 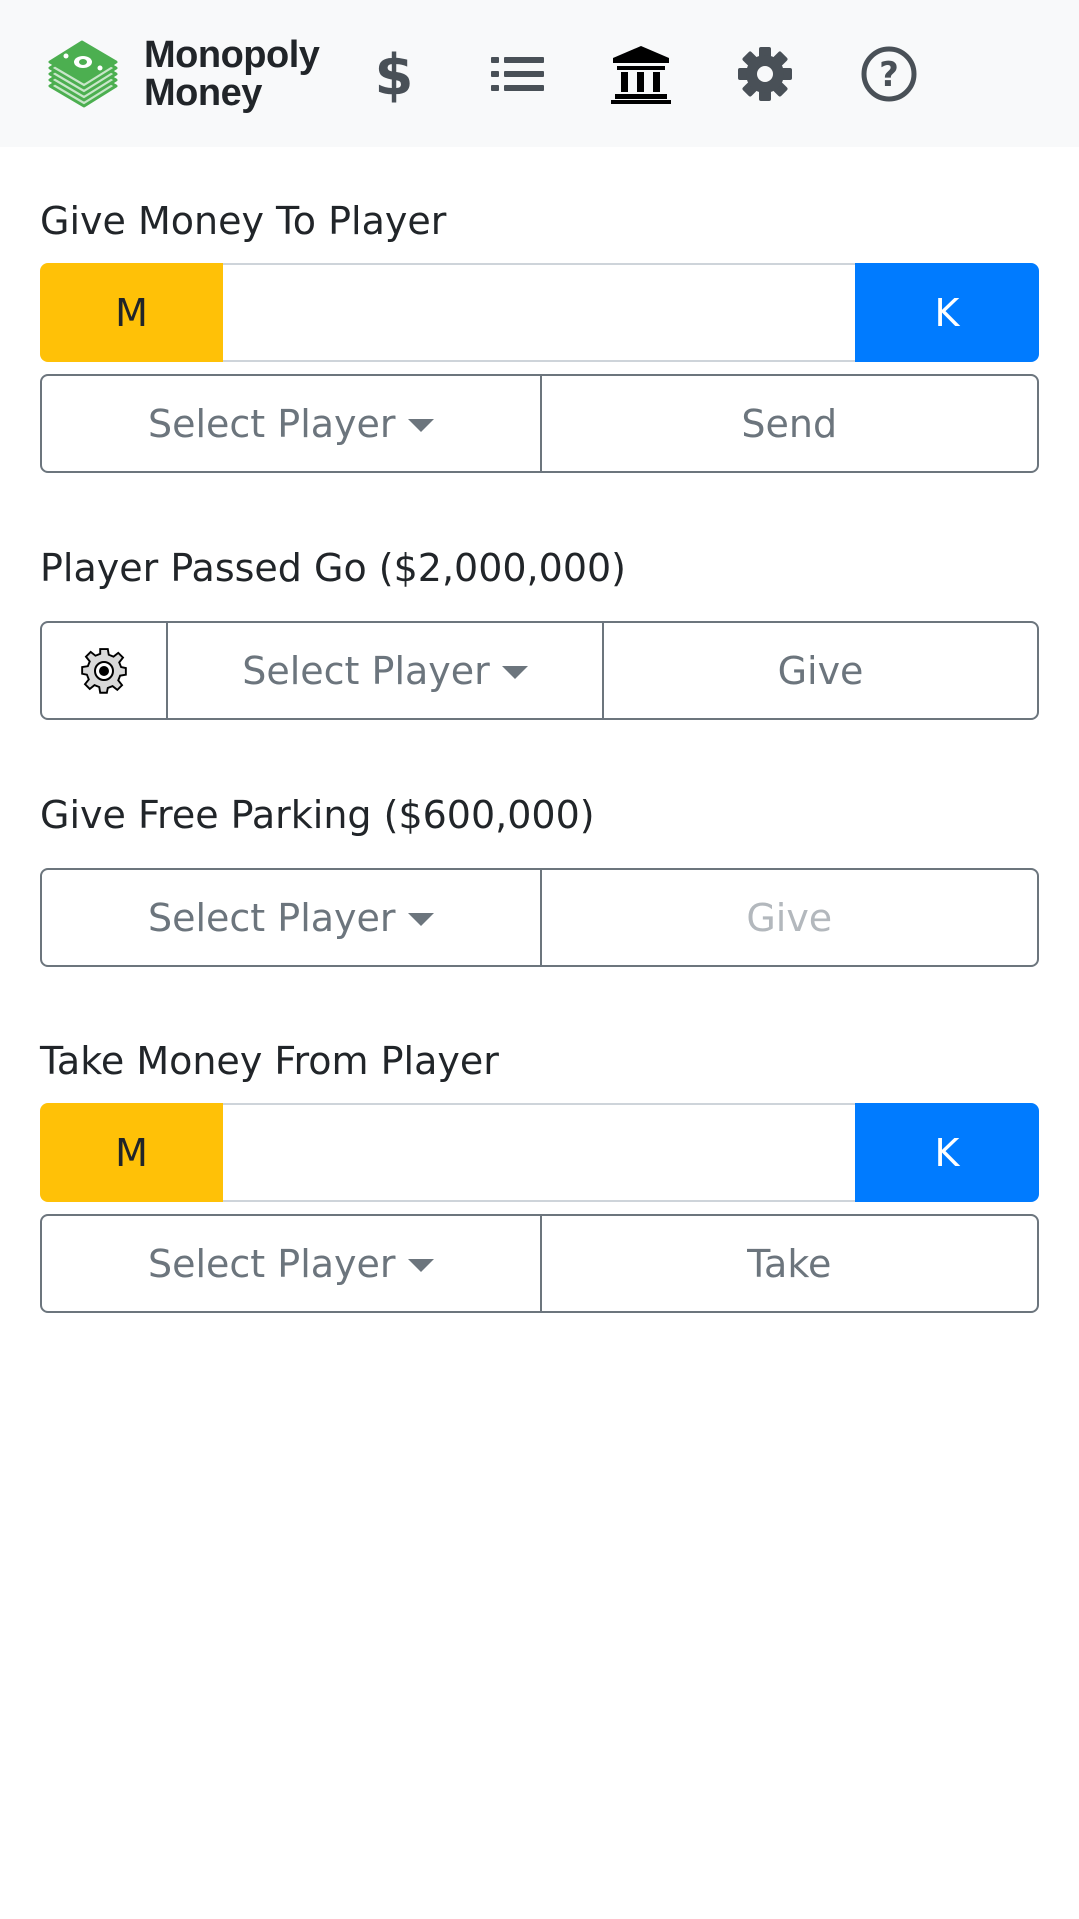 I want to click on give-select-player-label: Select Player, so click(x=271, y=423).